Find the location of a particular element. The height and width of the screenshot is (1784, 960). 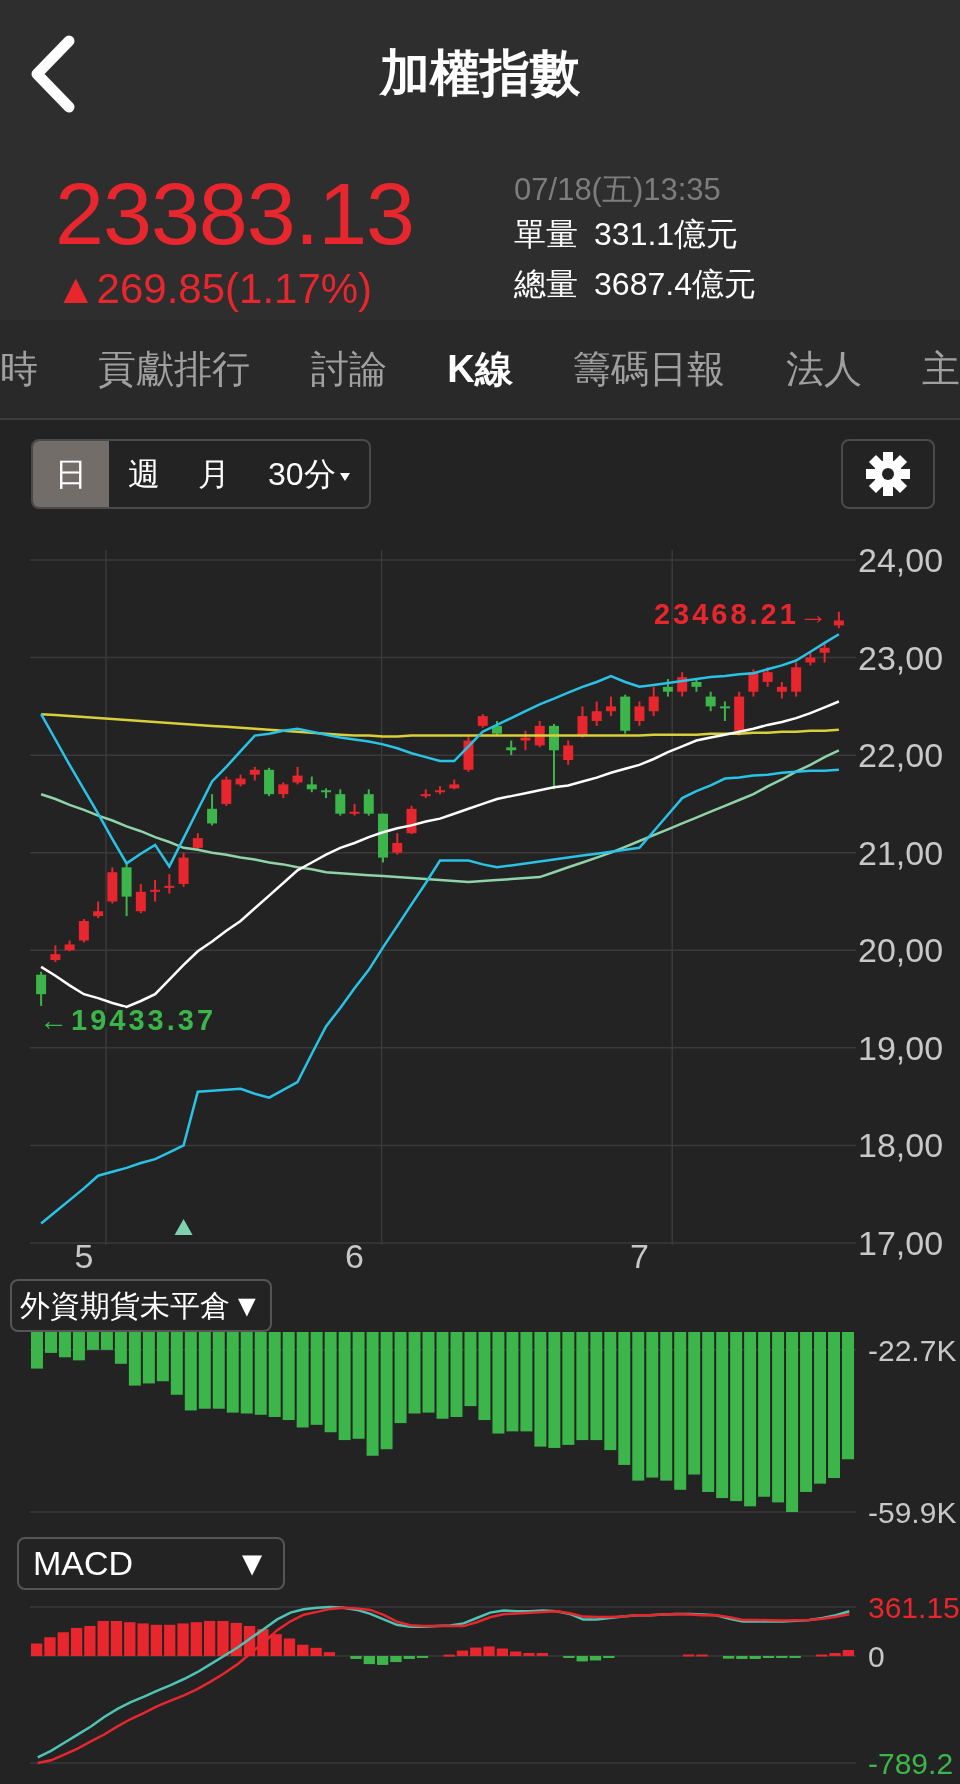

axis-label: 19,00 is located at coordinates (901, 1047).